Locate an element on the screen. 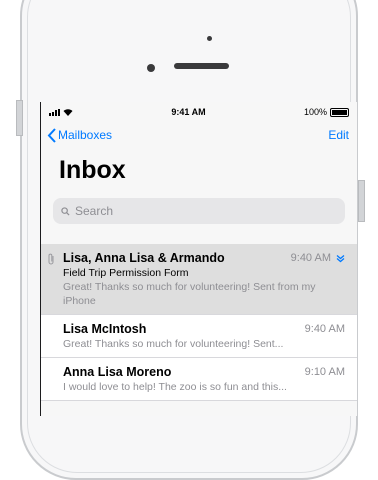  chevron-down-icon is located at coordinates (340, 258).